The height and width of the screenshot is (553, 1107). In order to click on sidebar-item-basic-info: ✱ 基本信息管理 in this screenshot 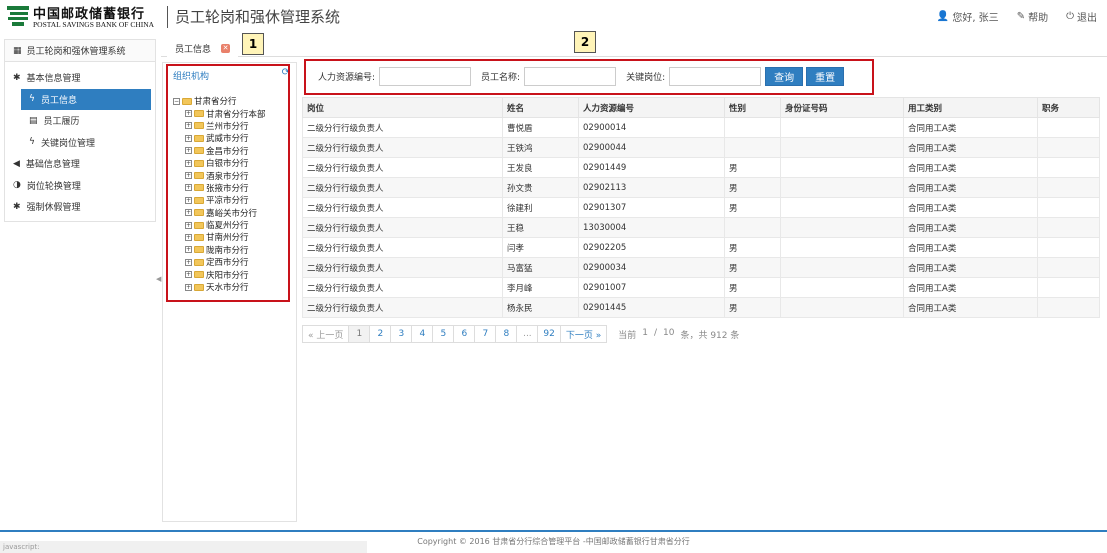, I will do `click(80, 78)`.